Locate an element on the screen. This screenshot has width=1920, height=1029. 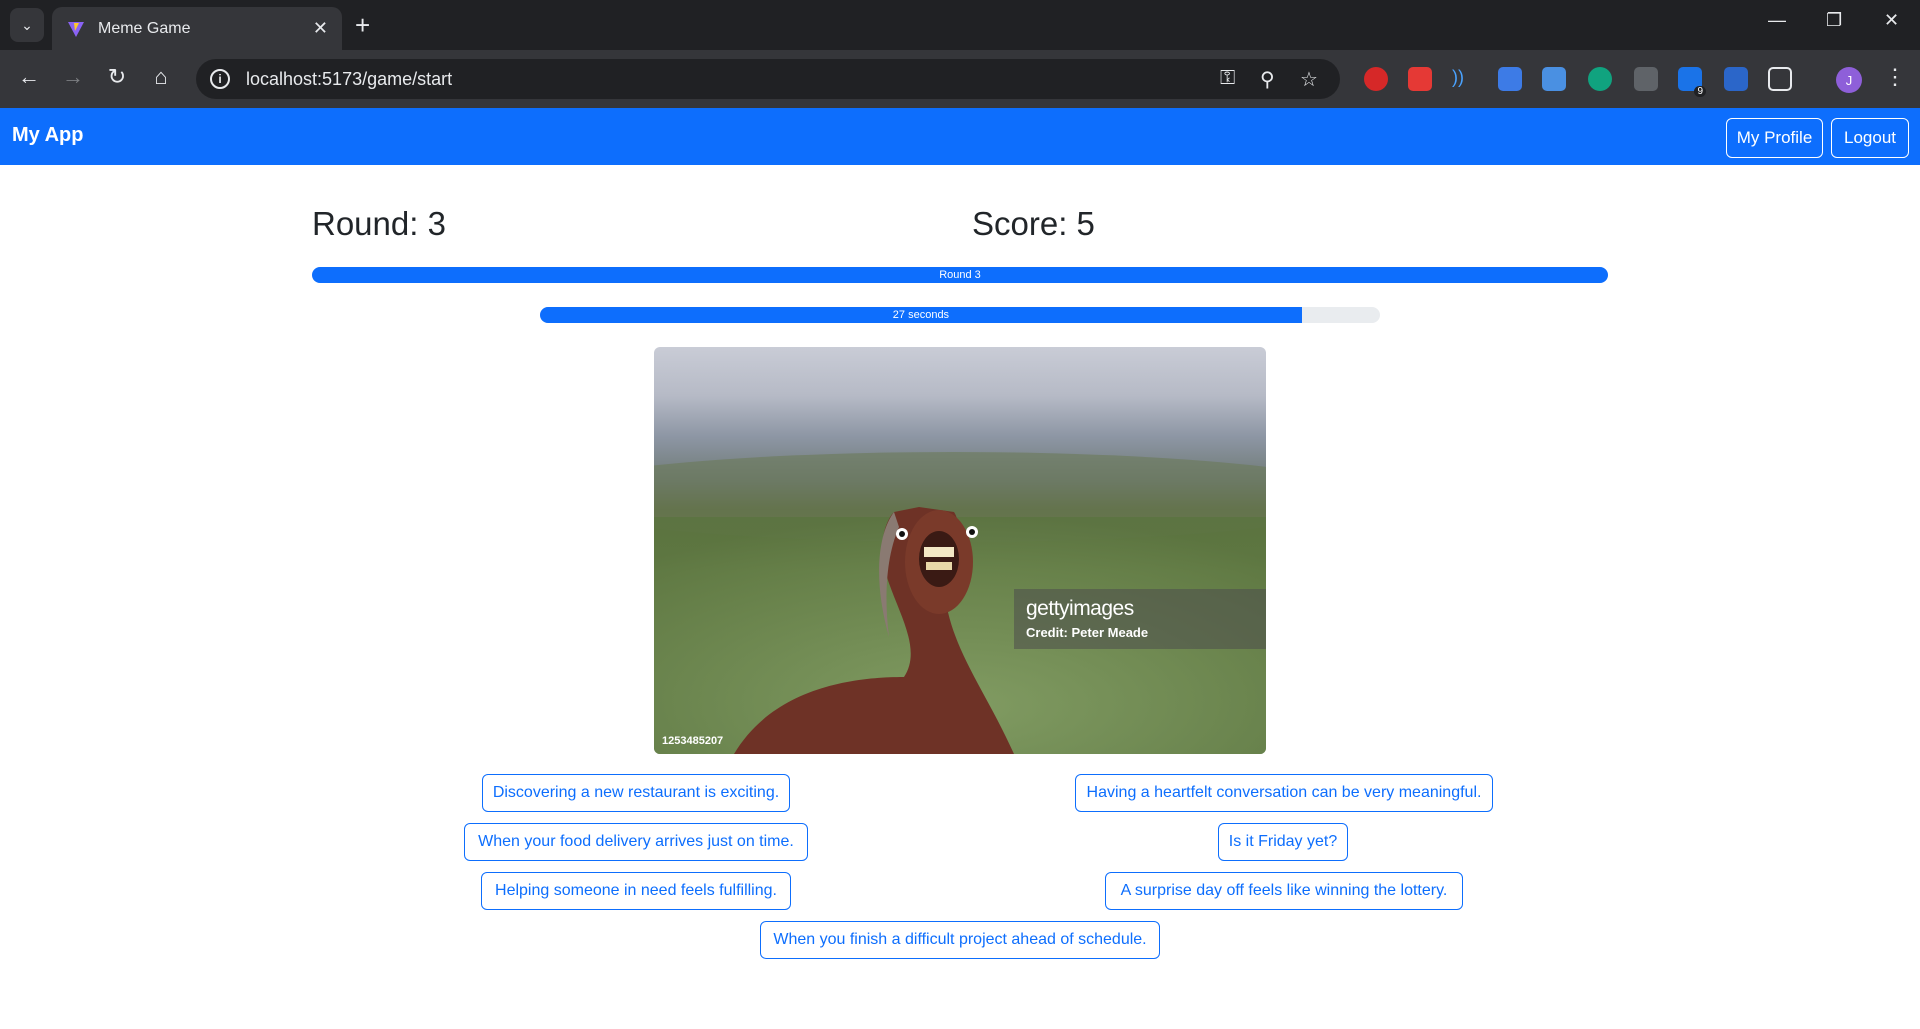
chatgpt-extension-icon is located at coordinates (1600, 79).